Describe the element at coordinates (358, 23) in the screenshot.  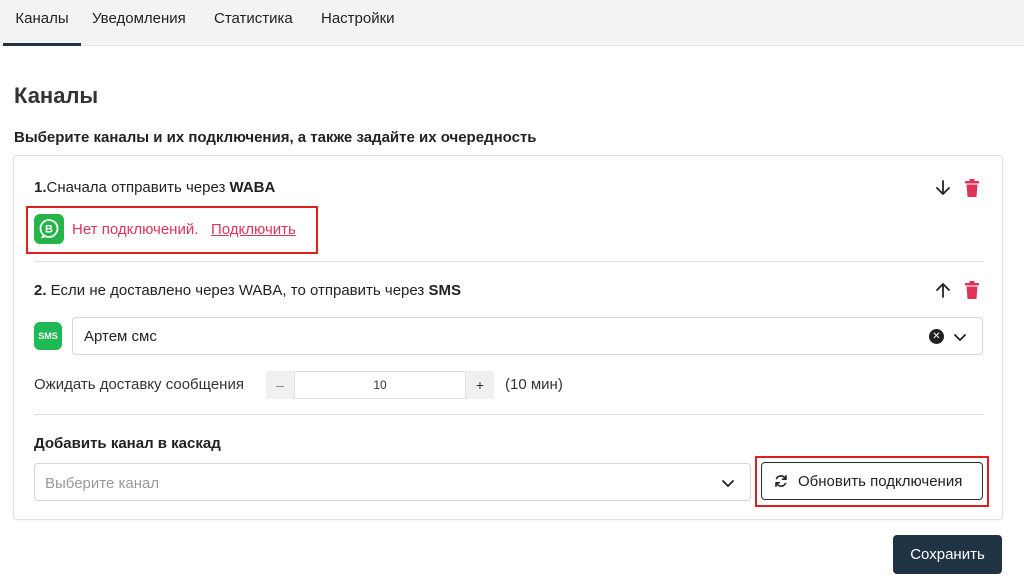
I see `tab-settings: Настройки` at that location.